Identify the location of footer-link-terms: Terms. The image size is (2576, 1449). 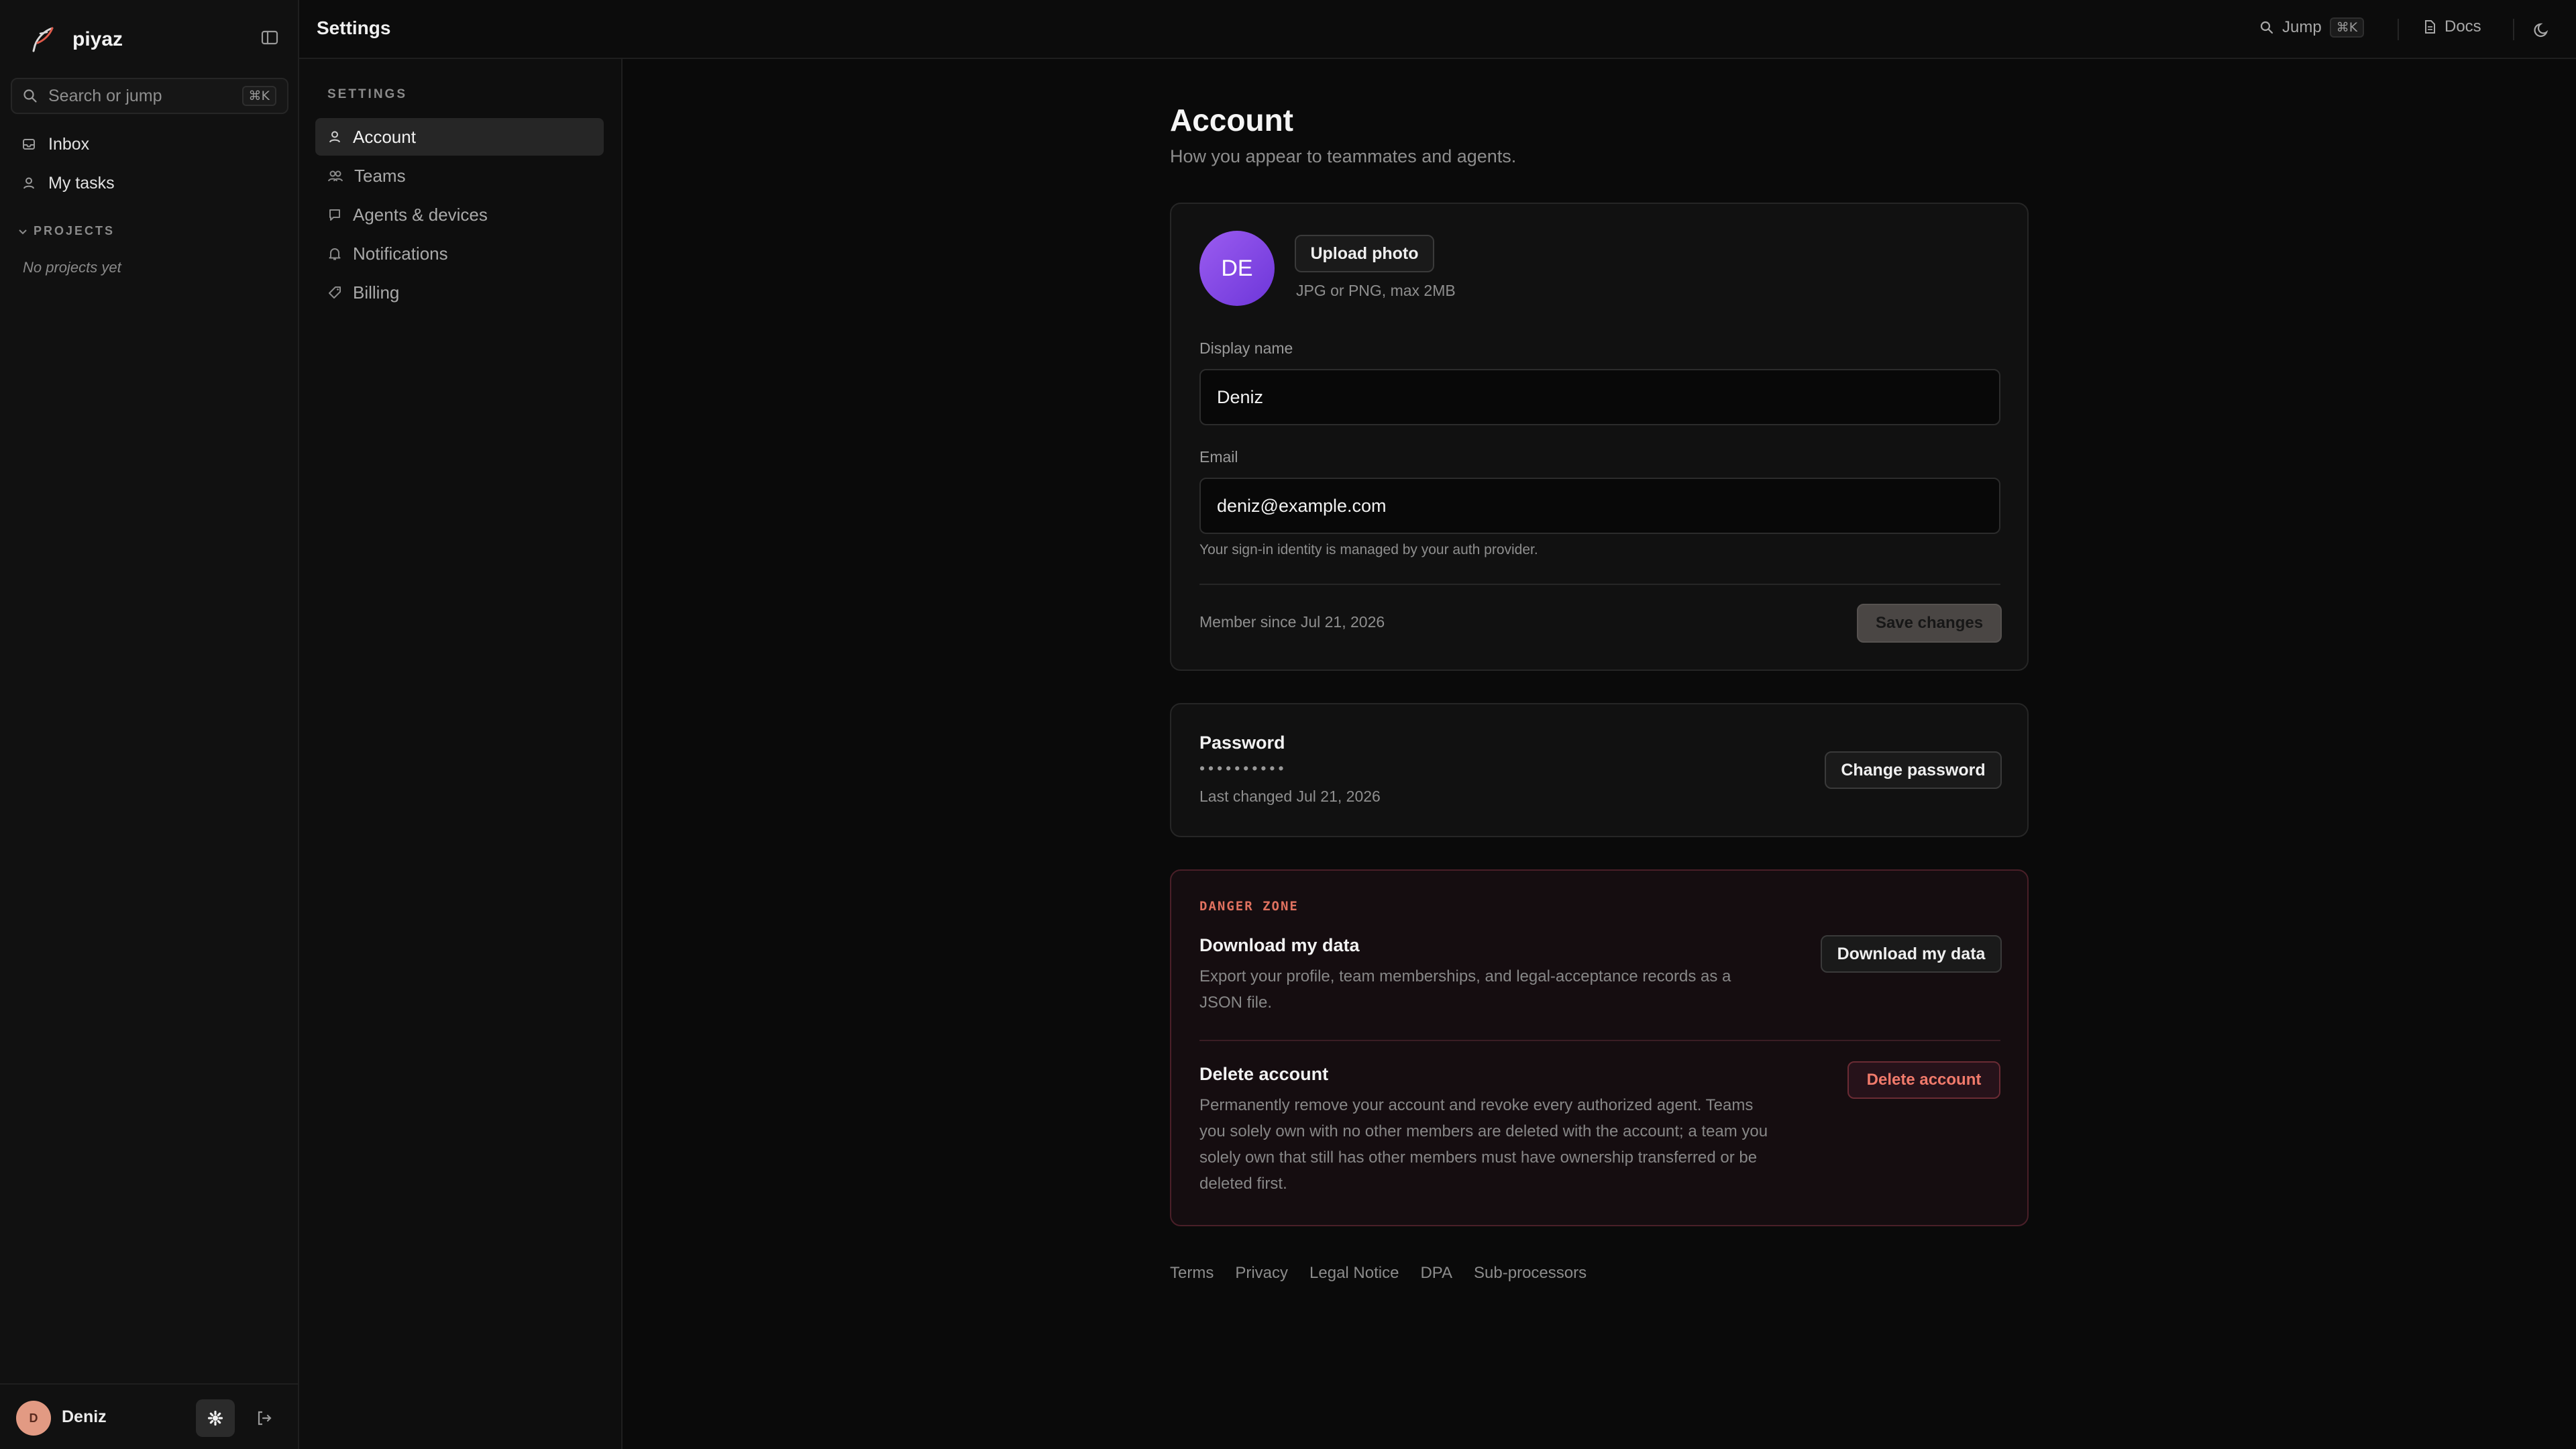
(1192, 1273).